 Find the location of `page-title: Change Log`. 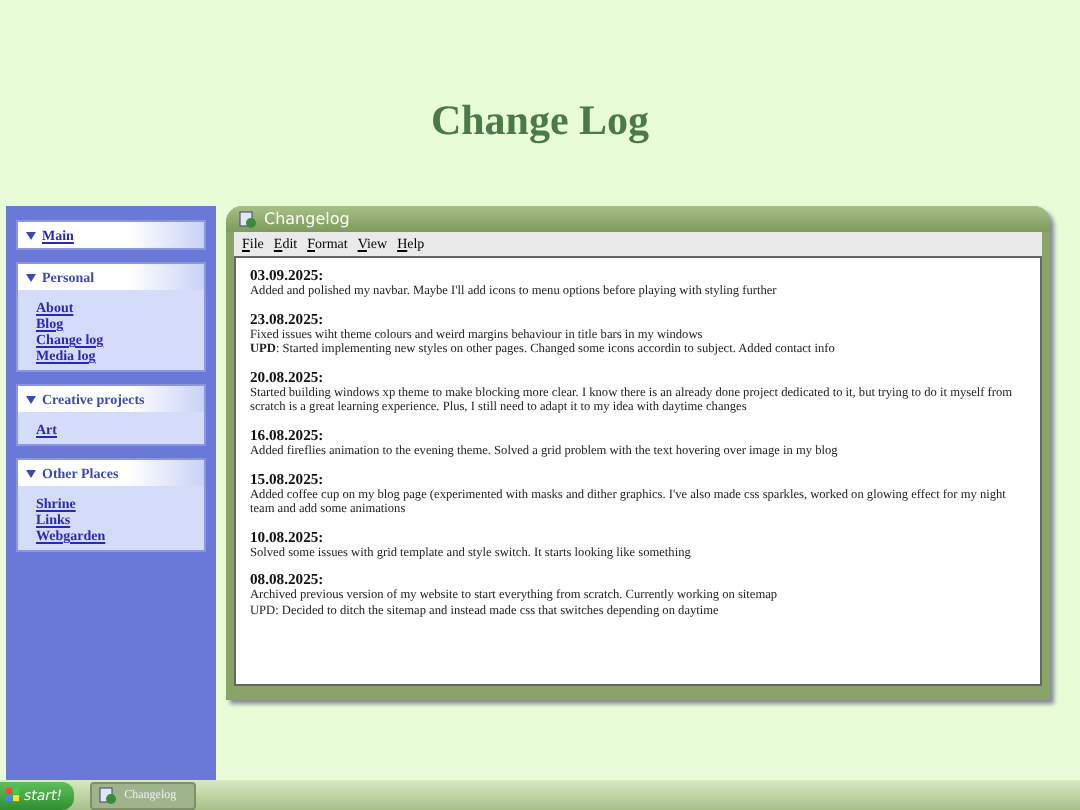

page-title: Change Log is located at coordinates (540, 121).